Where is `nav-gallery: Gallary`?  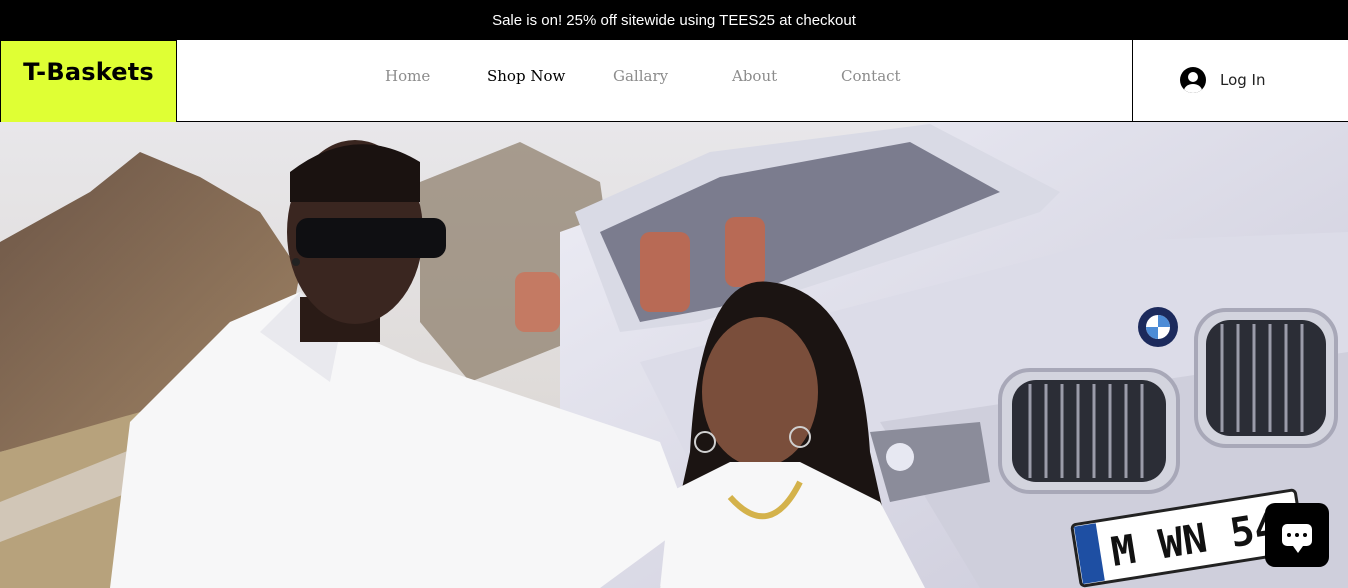
nav-gallery: Gallary is located at coordinates (640, 76).